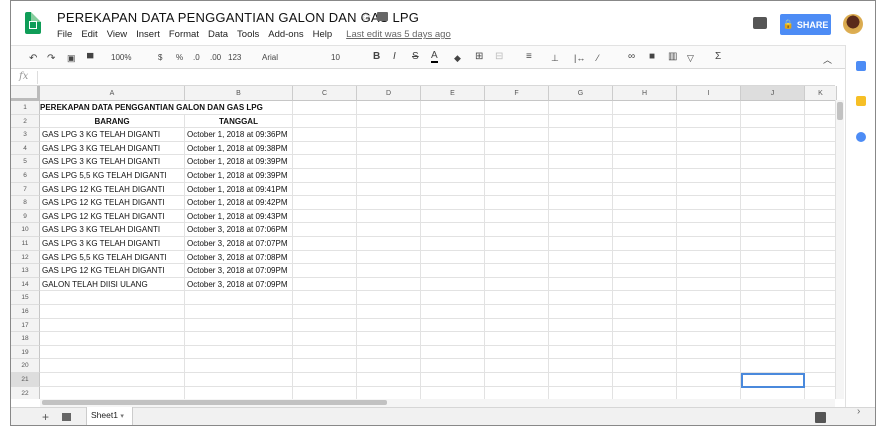 Image resolution: width=885 pixels, height=431 pixels. What do you see at coordinates (25, 135) in the screenshot?
I see `row-header: 3` at bounding box center [25, 135].